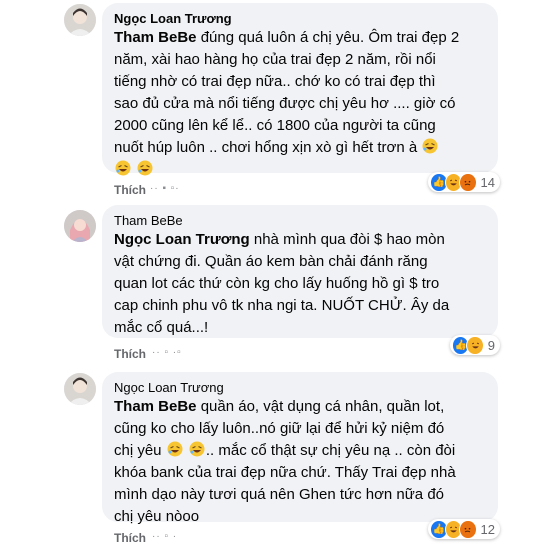 This screenshot has width=548, height=549. I want to click on reaction-count: 14, so click(488, 182).